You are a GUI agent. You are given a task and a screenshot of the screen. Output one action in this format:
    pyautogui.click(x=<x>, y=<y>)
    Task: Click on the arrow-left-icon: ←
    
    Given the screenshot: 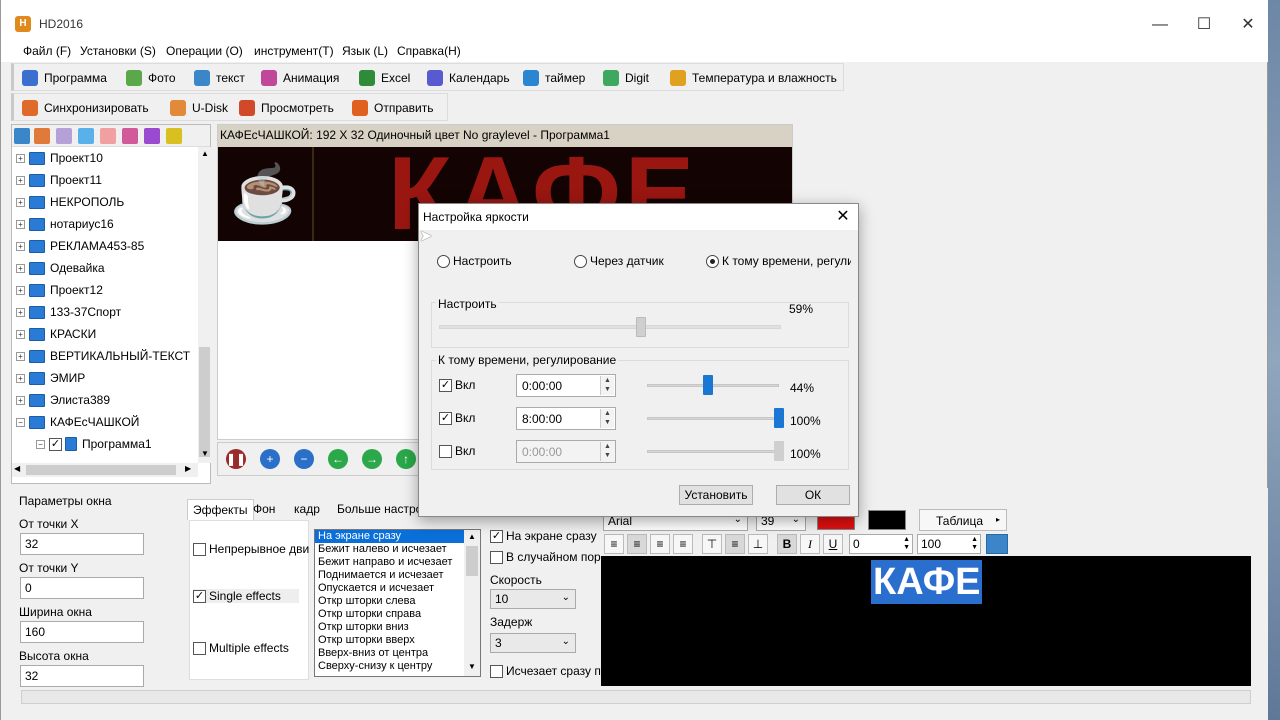 What is the action you would take?
    pyautogui.click(x=338, y=459)
    